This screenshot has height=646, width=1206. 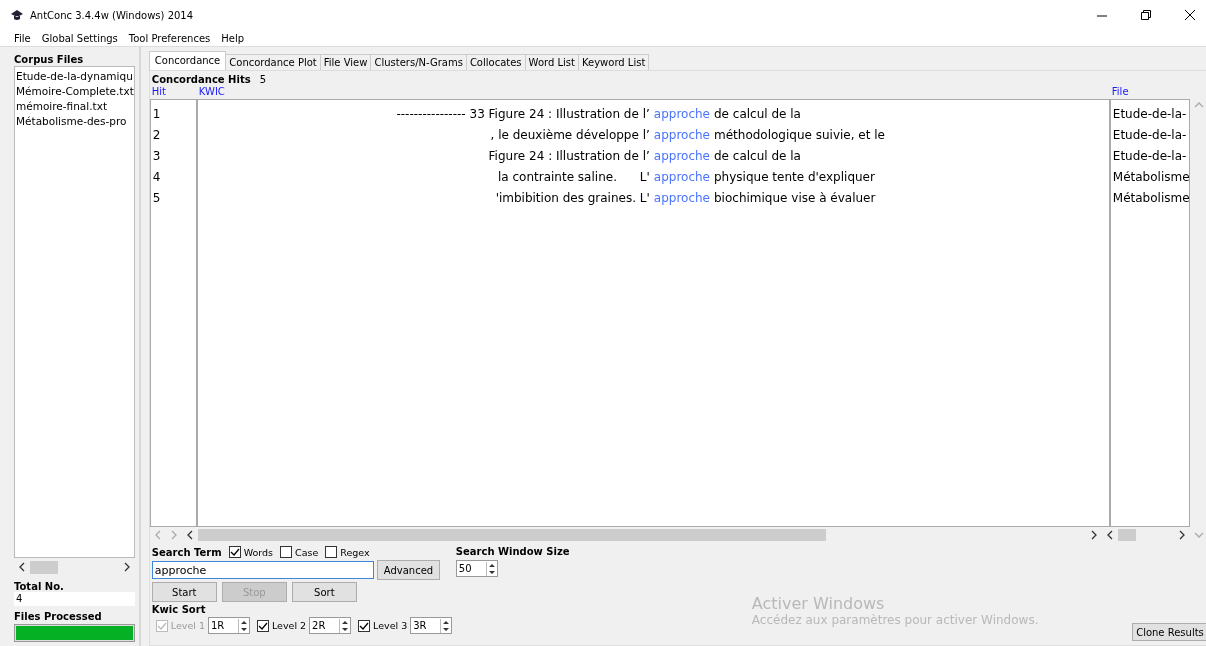 I want to click on left-context: Figure 24 : Illustration de l’, so click(x=568, y=156).